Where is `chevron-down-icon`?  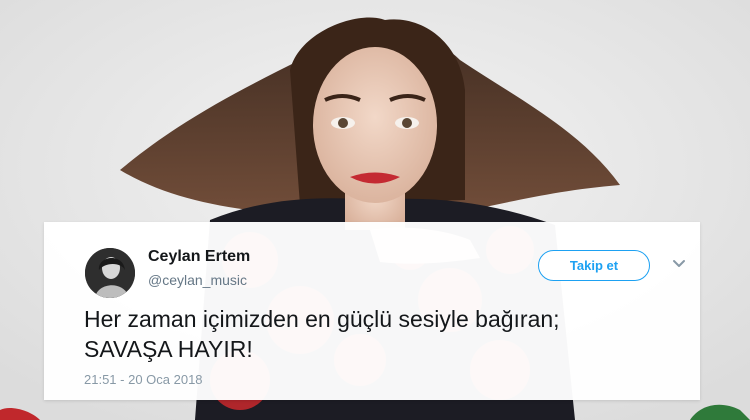 chevron-down-icon is located at coordinates (679, 264).